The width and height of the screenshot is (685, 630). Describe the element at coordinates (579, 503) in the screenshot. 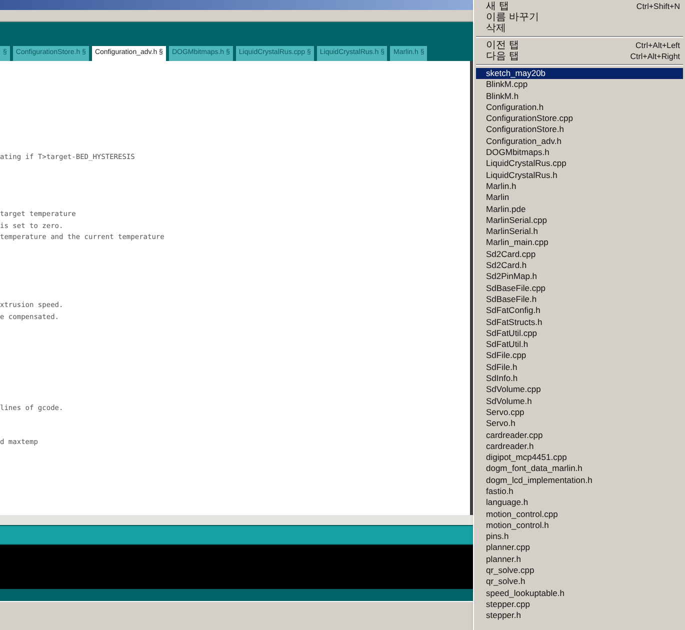

I see `menu-item: language.h` at that location.